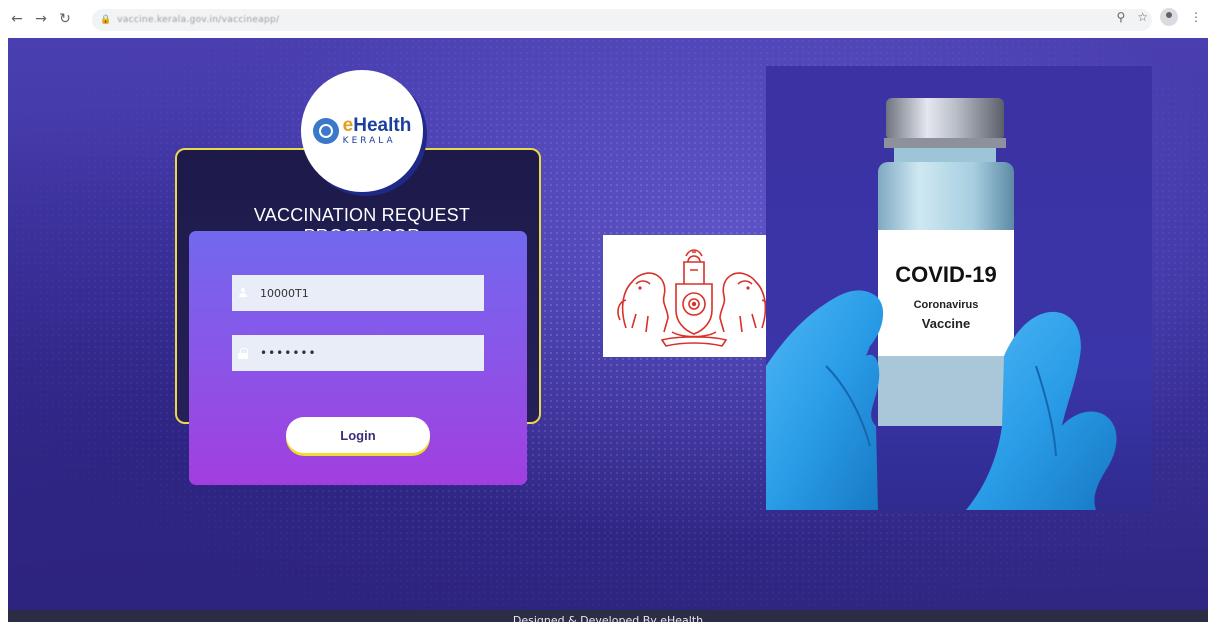 This screenshot has height=622, width=1208. What do you see at coordinates (106, 20) in the screenshot?
I see `lock-icon: 🔒` at bounding box center [106, 20].